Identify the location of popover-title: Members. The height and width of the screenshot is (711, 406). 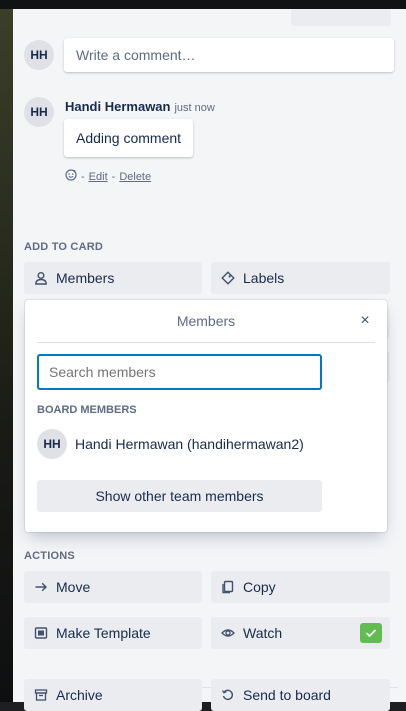
(206, 321).